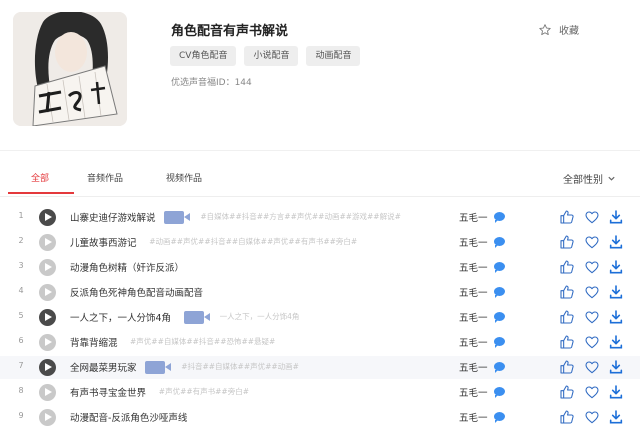  Describe the element at coordinates (320, 367) in the screenshot. I see `work-row: 7 全网最菜男玩家 #抖音##自媒体##声优##动画# 五毛一` at that location.